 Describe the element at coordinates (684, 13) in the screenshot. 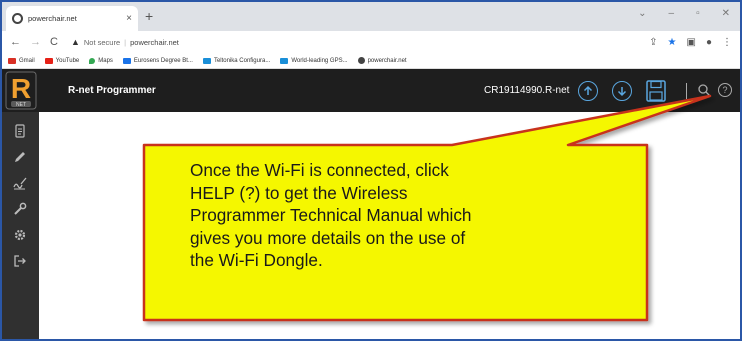

I see `window-controls: ⌄ – ▫ ✕` at that location.